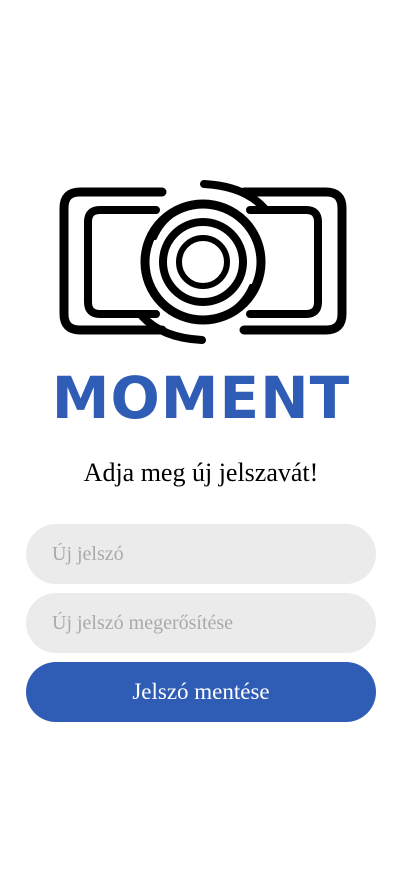 This screenshot has width=402, height=874. Describe the element at coordinates (201, 472) in the screenshot. I see `page-title: Adja meg új jelszavát!` at that location.